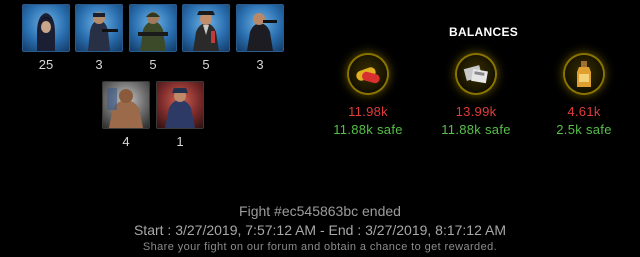  Describe the element at coordinates (584, 74) in the screenshot. I see `bottle-icon` at that location.